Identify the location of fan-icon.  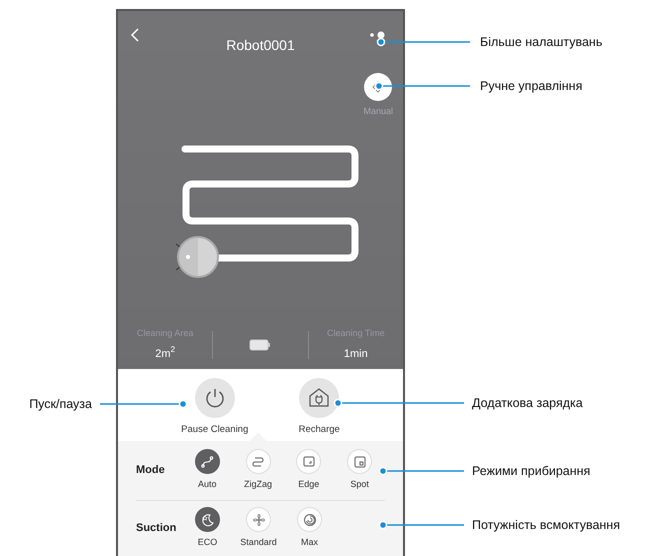
(259, 519).